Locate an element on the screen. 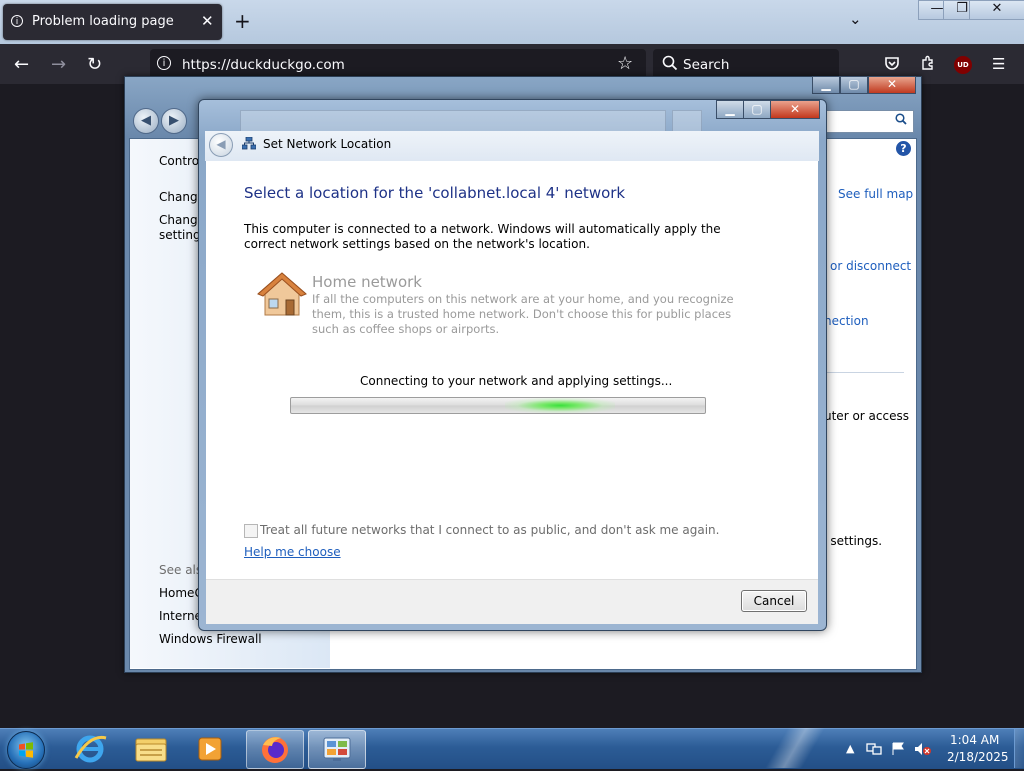 The image size is (1024, 771). dialog-ghost-button is located at coordinates (687, 121).